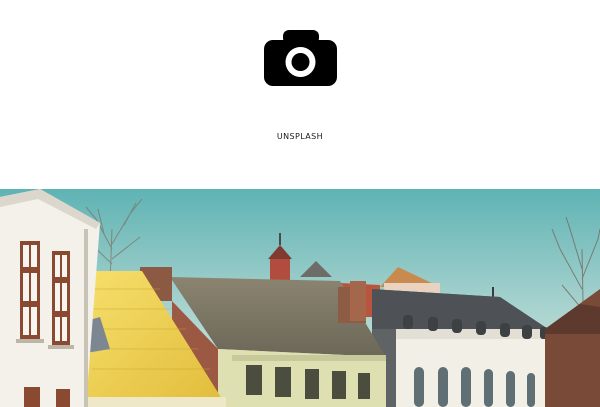 This screenshot has height=407, width=600. I want to click on site-wordmark: UNSPLASH, so click(300, 136).